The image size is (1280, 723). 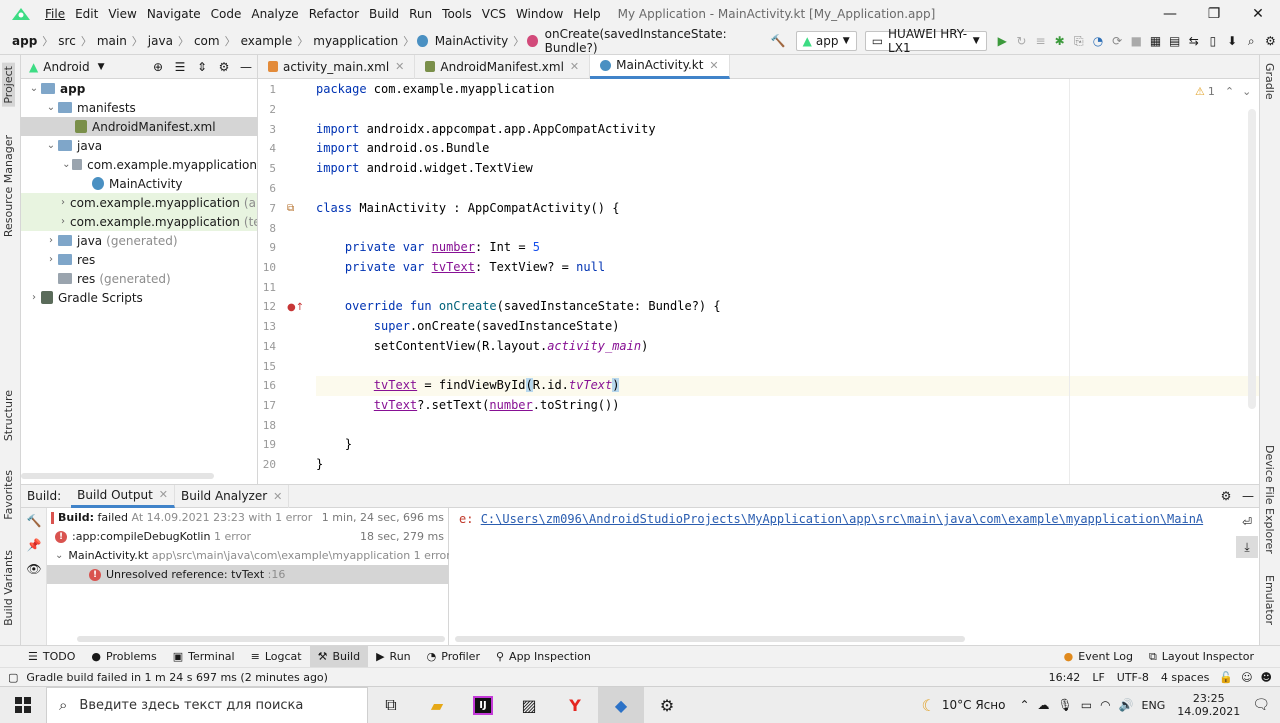 I want to click on file-encoding: UTF-8, so click(x=1133, y=677).